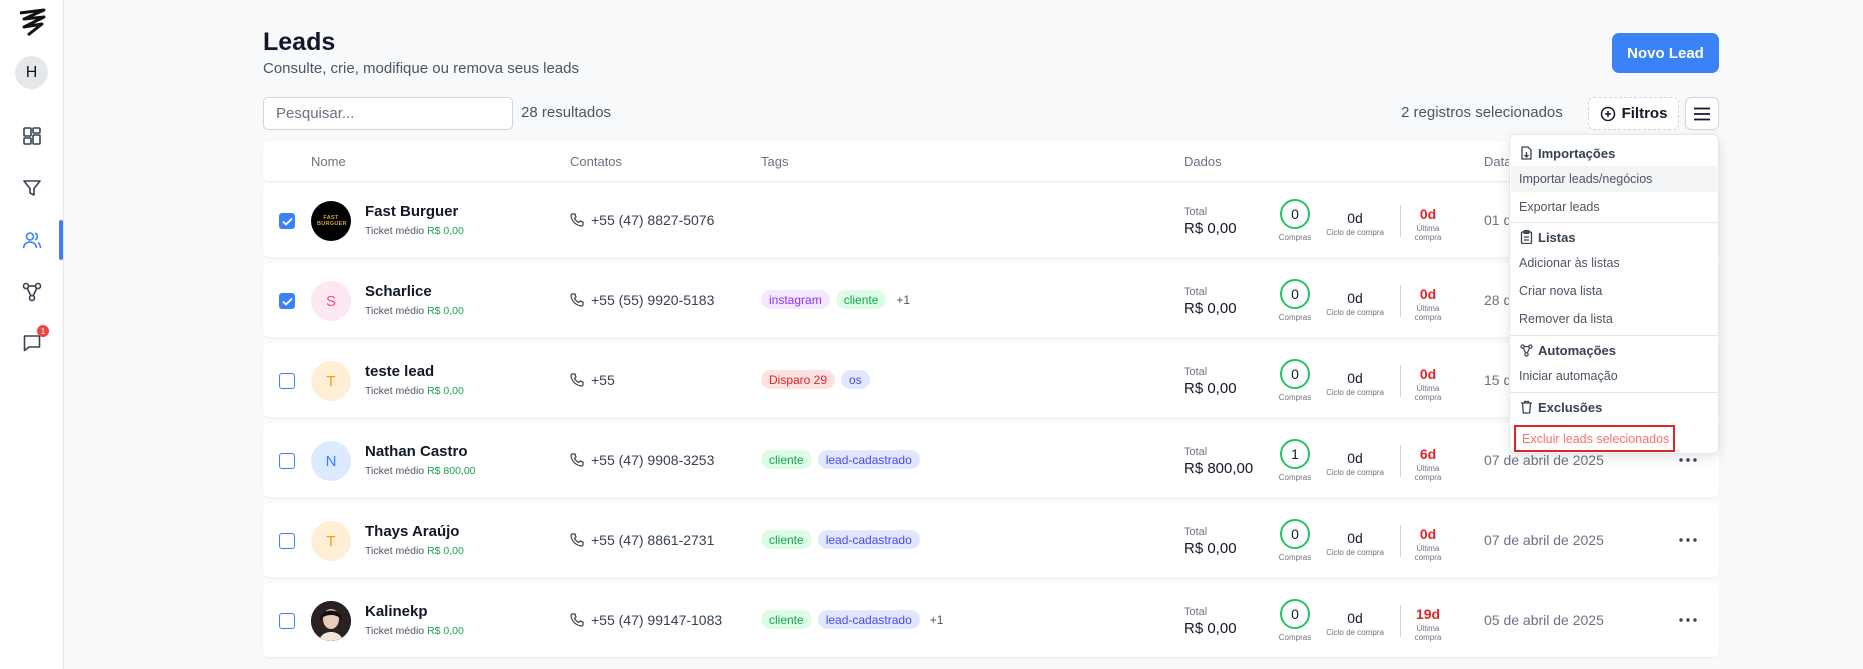 The height and width of the screenshot is (669, 1863). Describe the element at coordinates (795, 299) in the screenshot. I see `tag: instagram` at that location.